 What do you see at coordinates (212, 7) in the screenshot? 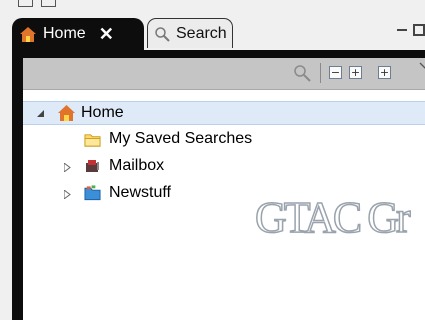
I see `top-strip` at bounding box center [212, 7].